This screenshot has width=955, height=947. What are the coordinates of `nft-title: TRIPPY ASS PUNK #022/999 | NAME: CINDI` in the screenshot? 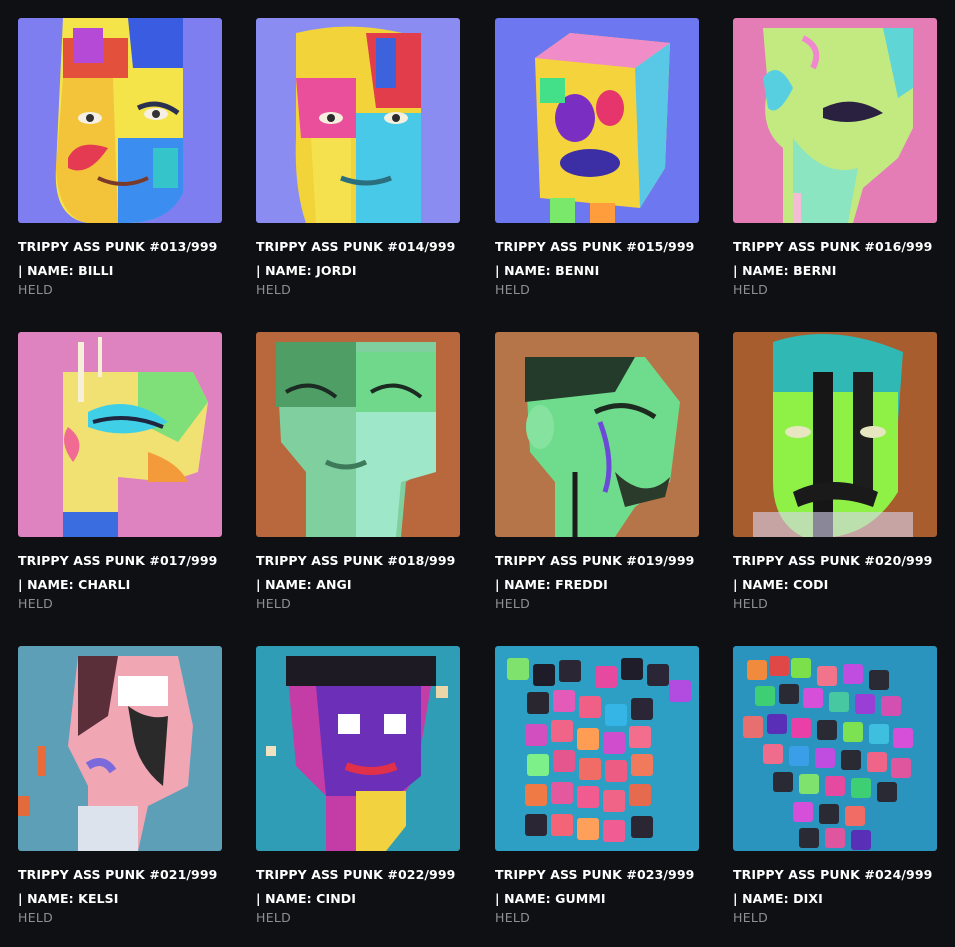 It's located at (366, 887).